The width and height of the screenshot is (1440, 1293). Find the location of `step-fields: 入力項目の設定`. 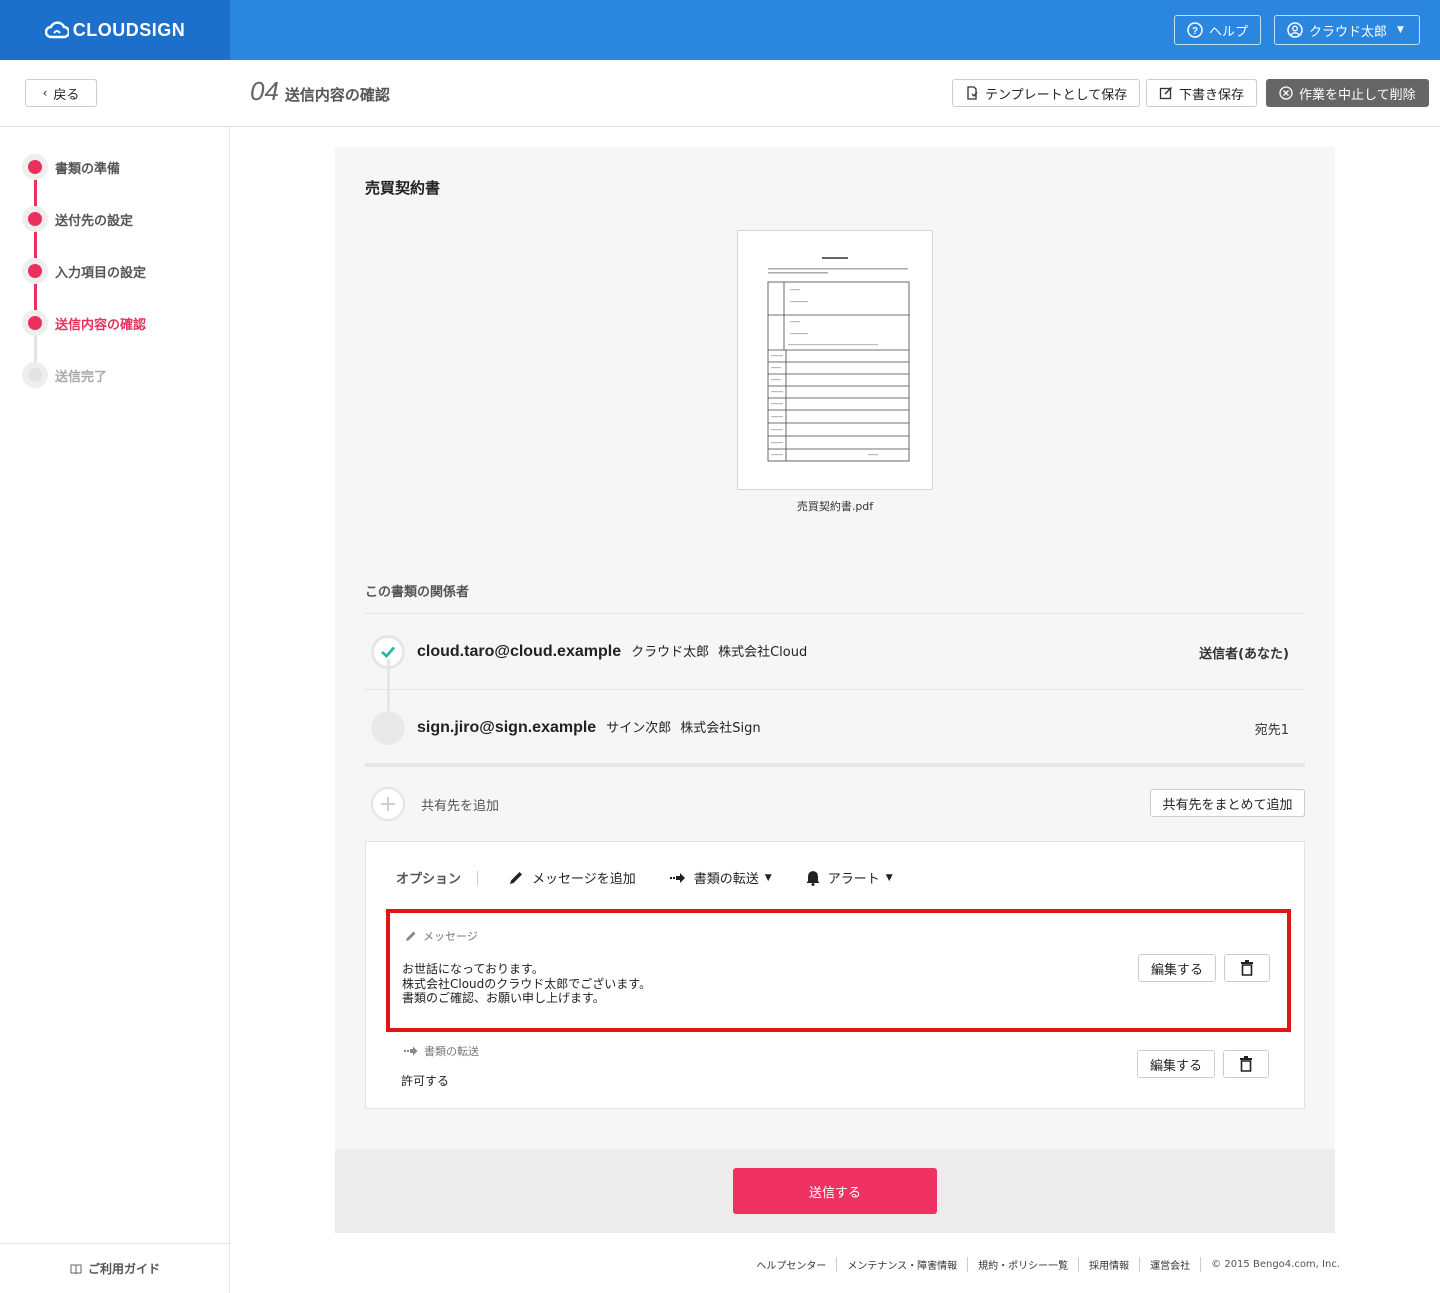

step-fields: 入力項目の設定 is located at coordinates (84, 271).